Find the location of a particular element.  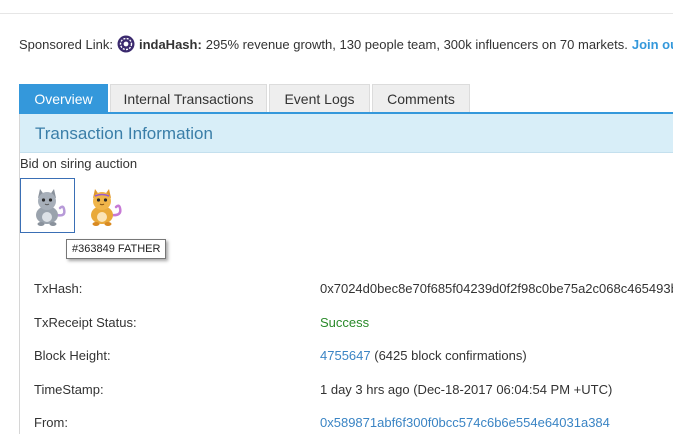

block-height-label: Block Height: is located at coordinates (72, 355).